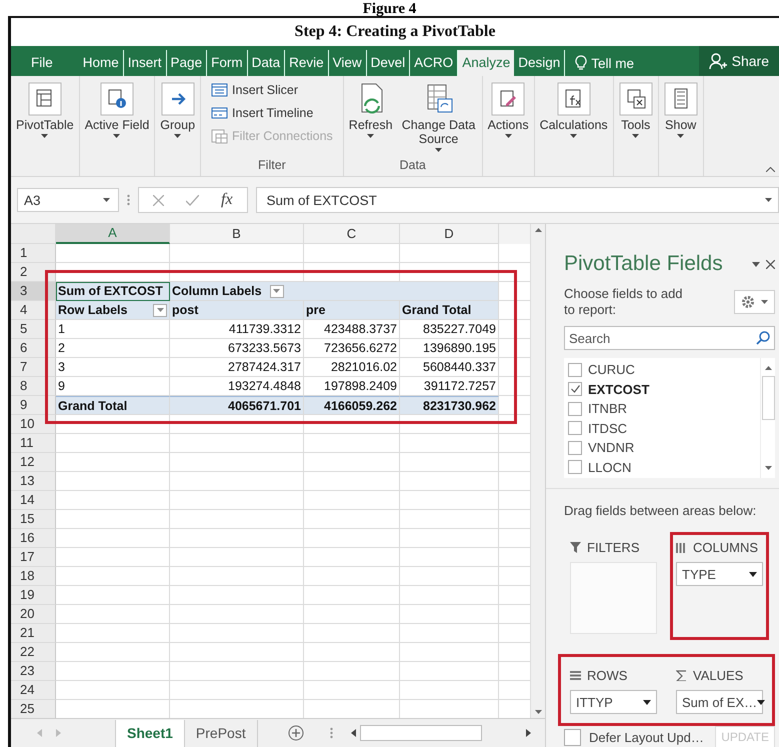 The width and height of the screenshot is (779, 747). Describe the element at coordinates (227, 200) in the screenshot. I see `insert-function-button: fx` at that location.